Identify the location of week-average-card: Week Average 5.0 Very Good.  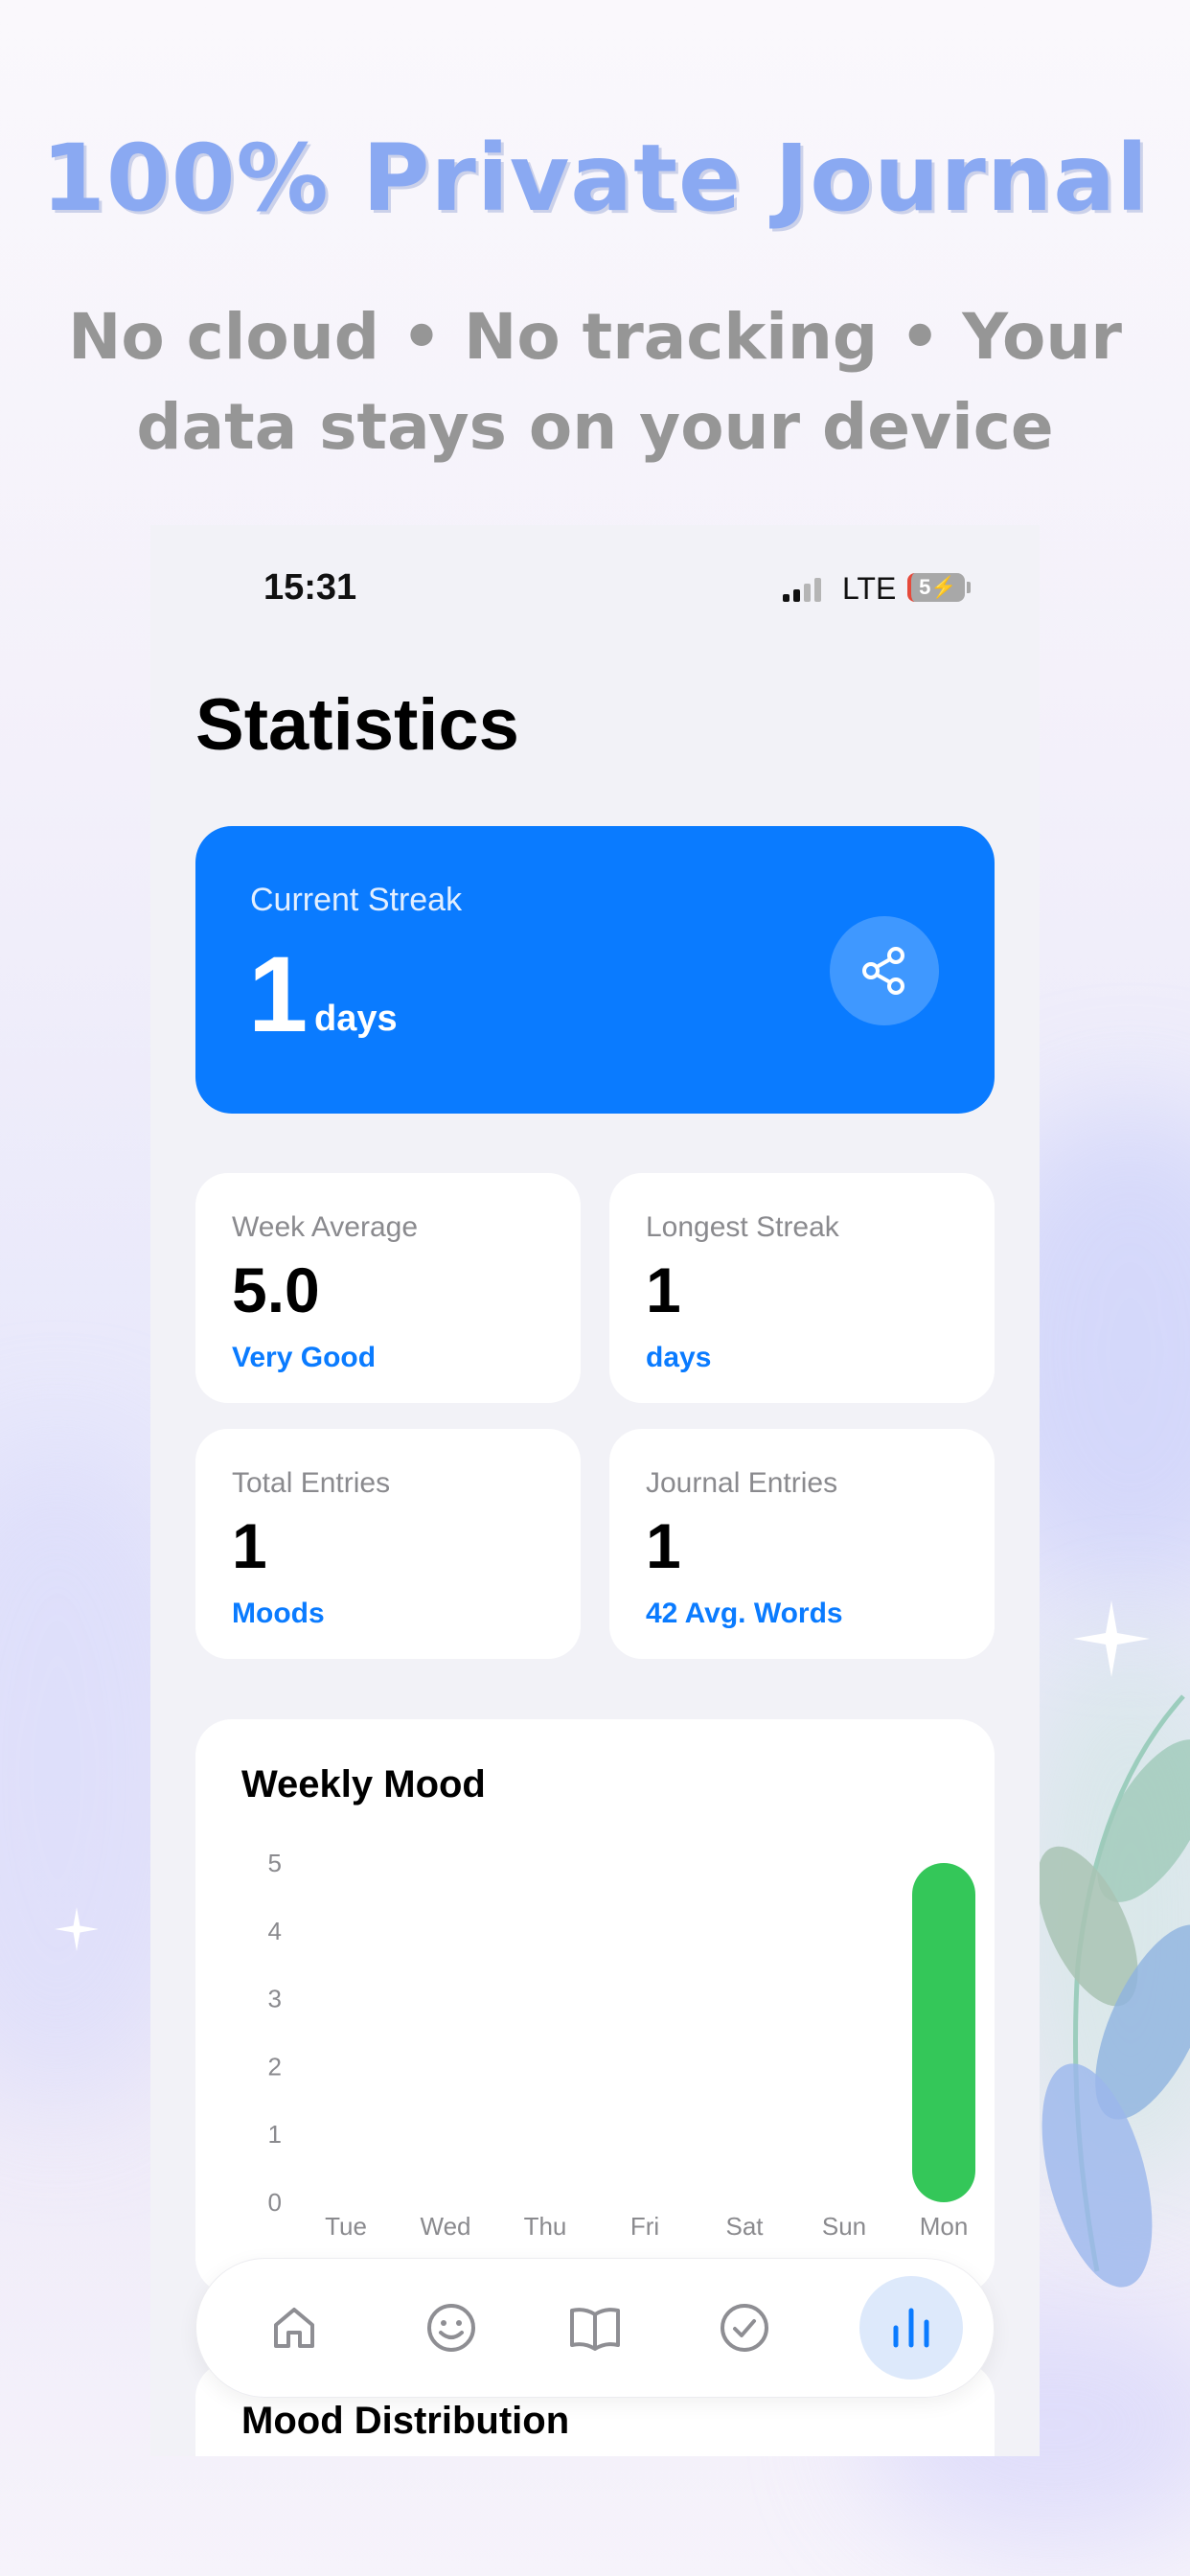
(388, 1288).